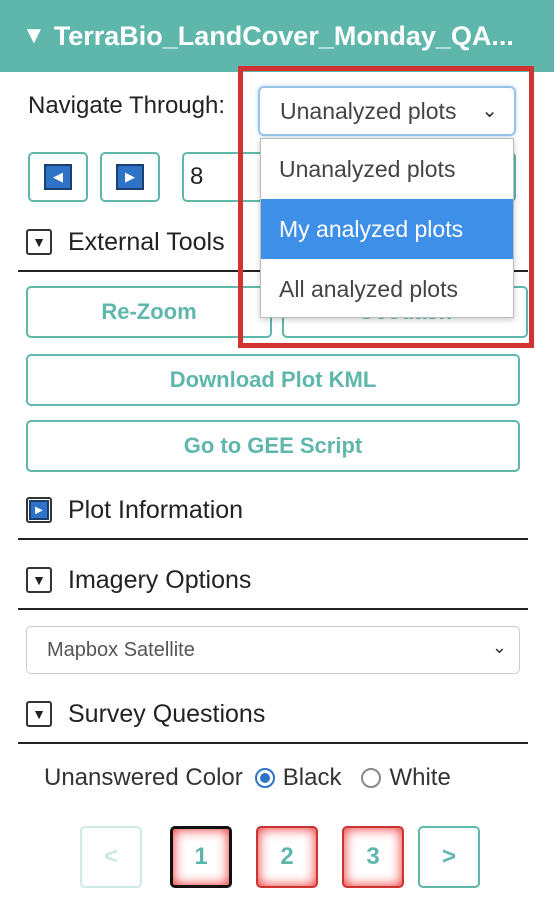 This screenshot has width=554, height=910. I want to click on right-arrow-icon: ▶, so click(130, 177).